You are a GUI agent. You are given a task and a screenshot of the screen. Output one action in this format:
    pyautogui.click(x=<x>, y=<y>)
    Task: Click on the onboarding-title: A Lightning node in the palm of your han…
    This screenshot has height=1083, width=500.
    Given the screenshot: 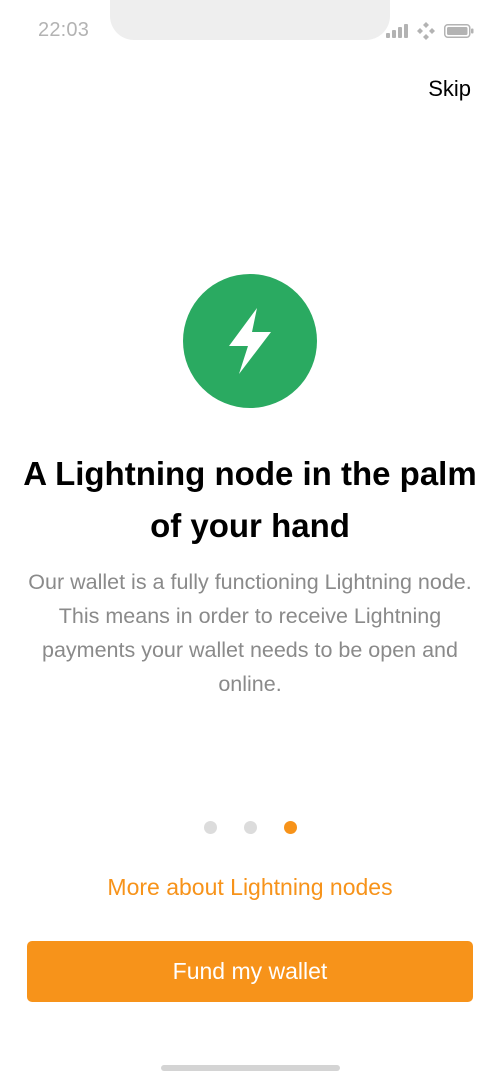 What is the action you would take?
    pyautogui.click(x=250, y=499)
    